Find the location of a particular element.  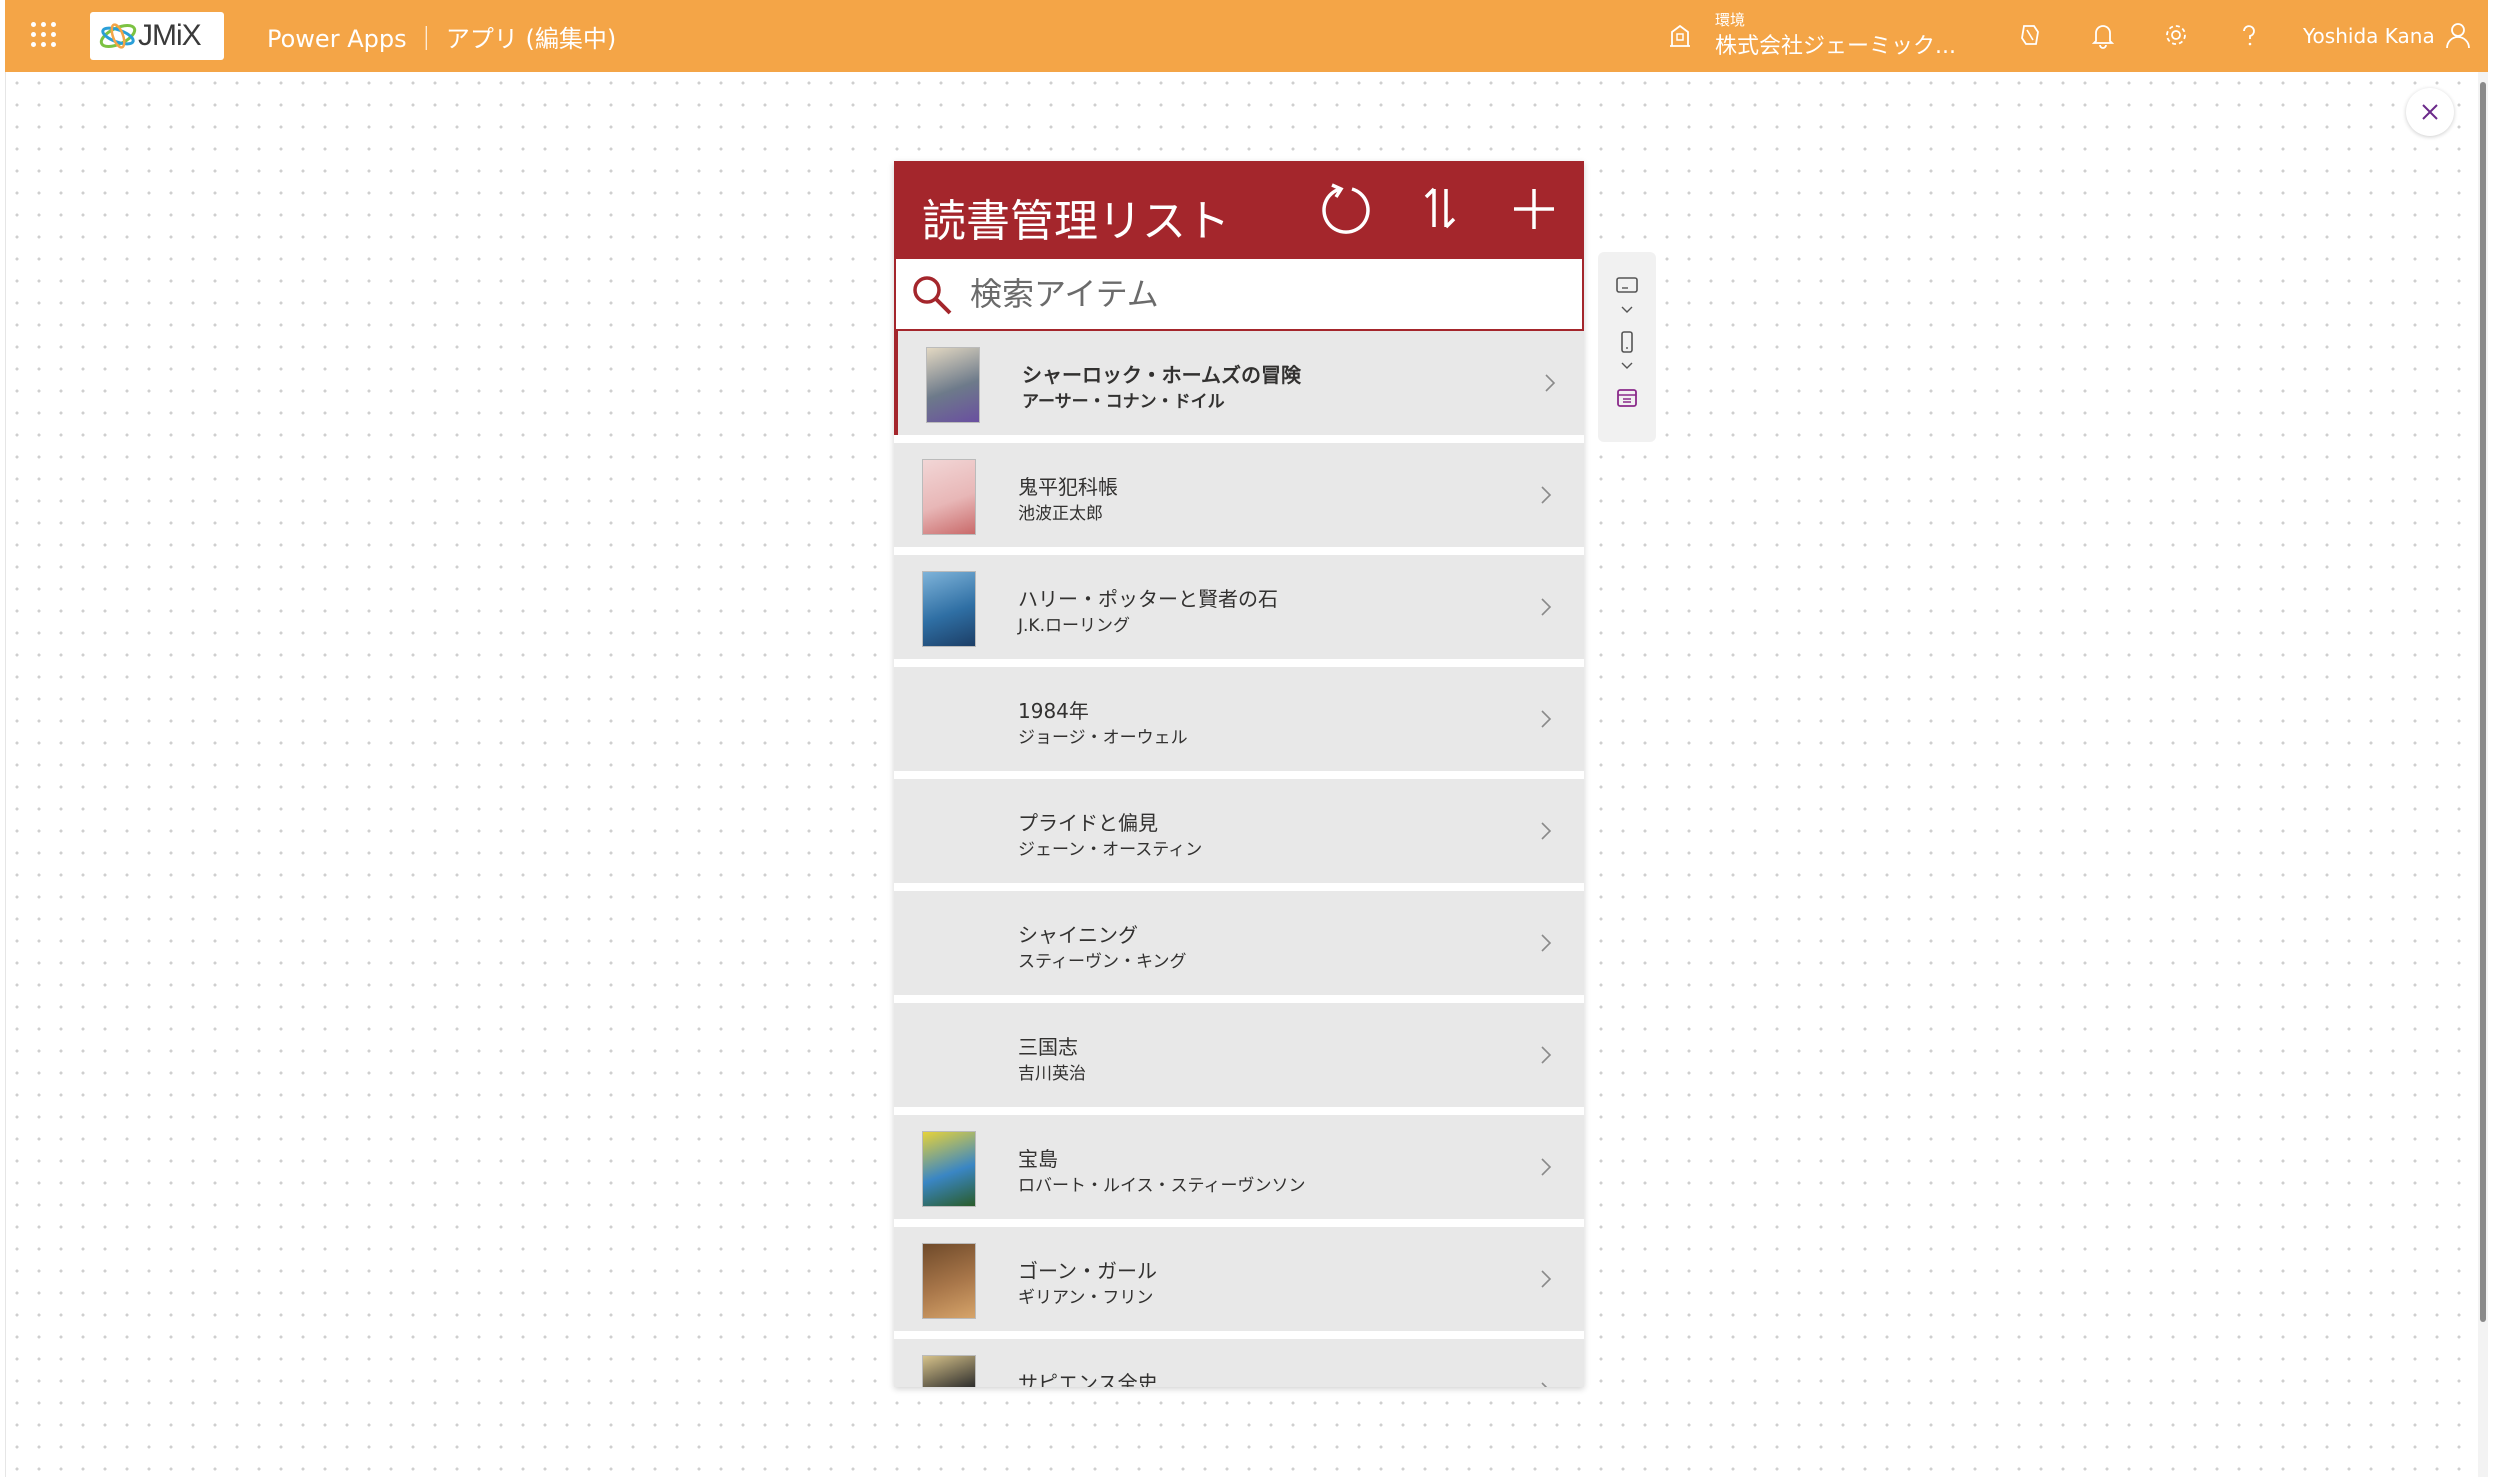

bell-icon is located at coordinates (2103, 35).